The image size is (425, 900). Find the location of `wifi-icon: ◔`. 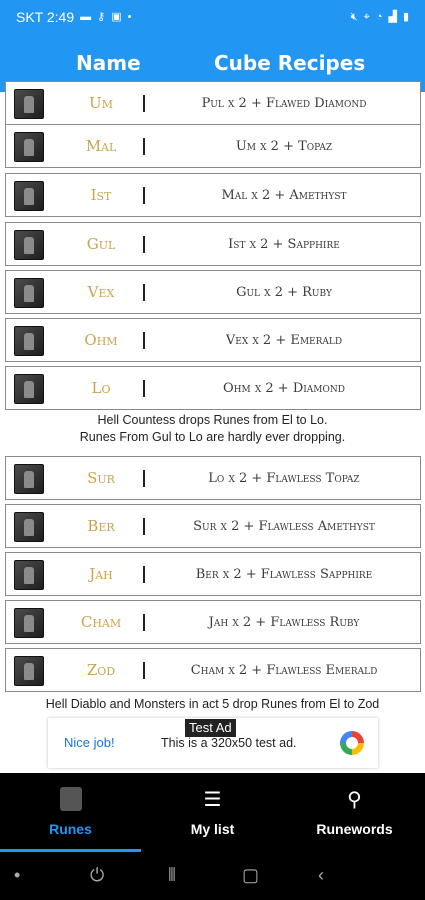

wifi-icon: ◔ is located at coordinates (379, 16).